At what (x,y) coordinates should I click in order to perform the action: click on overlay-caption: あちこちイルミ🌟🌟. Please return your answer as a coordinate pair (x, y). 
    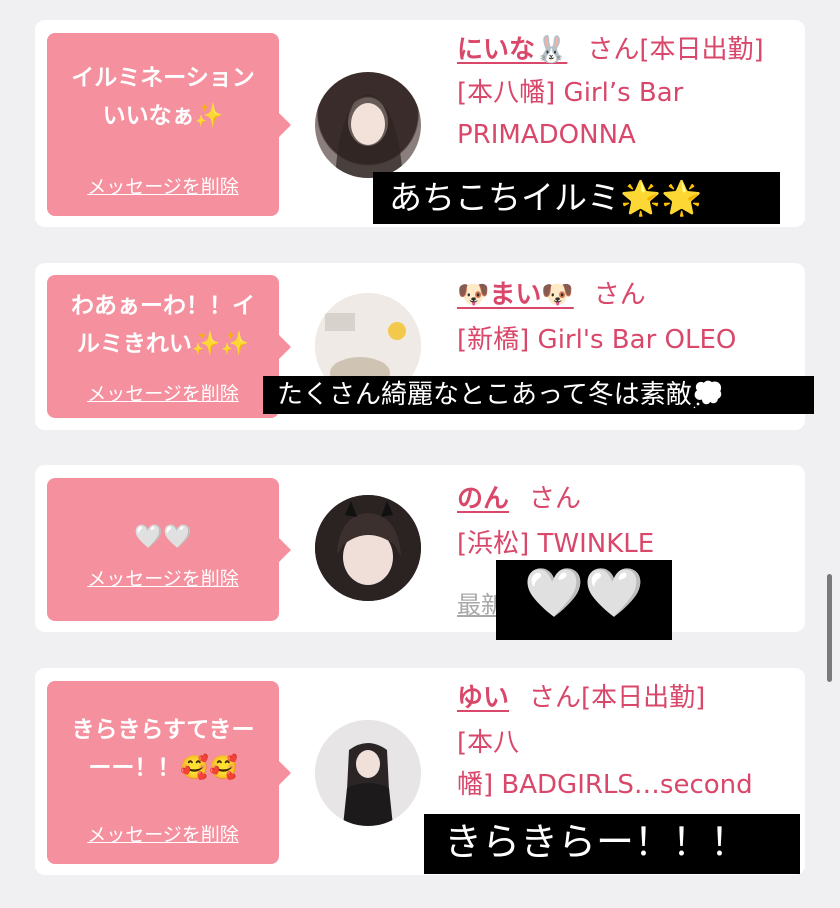
    Looking at the image, I should click on (576, 198).